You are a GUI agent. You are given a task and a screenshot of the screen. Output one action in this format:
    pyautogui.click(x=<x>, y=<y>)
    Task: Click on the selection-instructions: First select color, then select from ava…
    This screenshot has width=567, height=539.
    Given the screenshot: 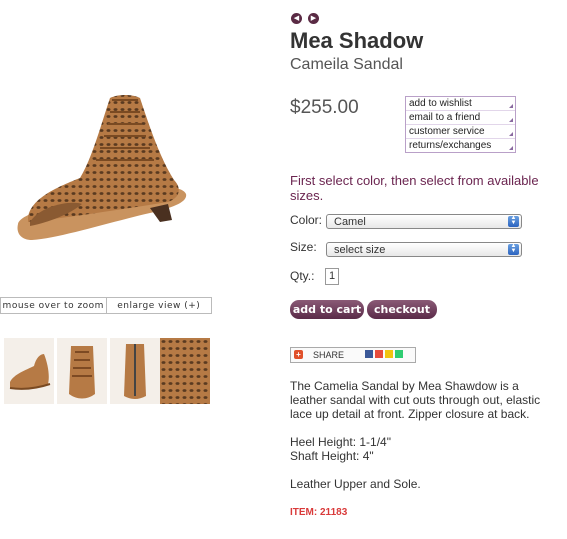 What is the action you would take?
    pyautogui.click(x=414, y=188)
    